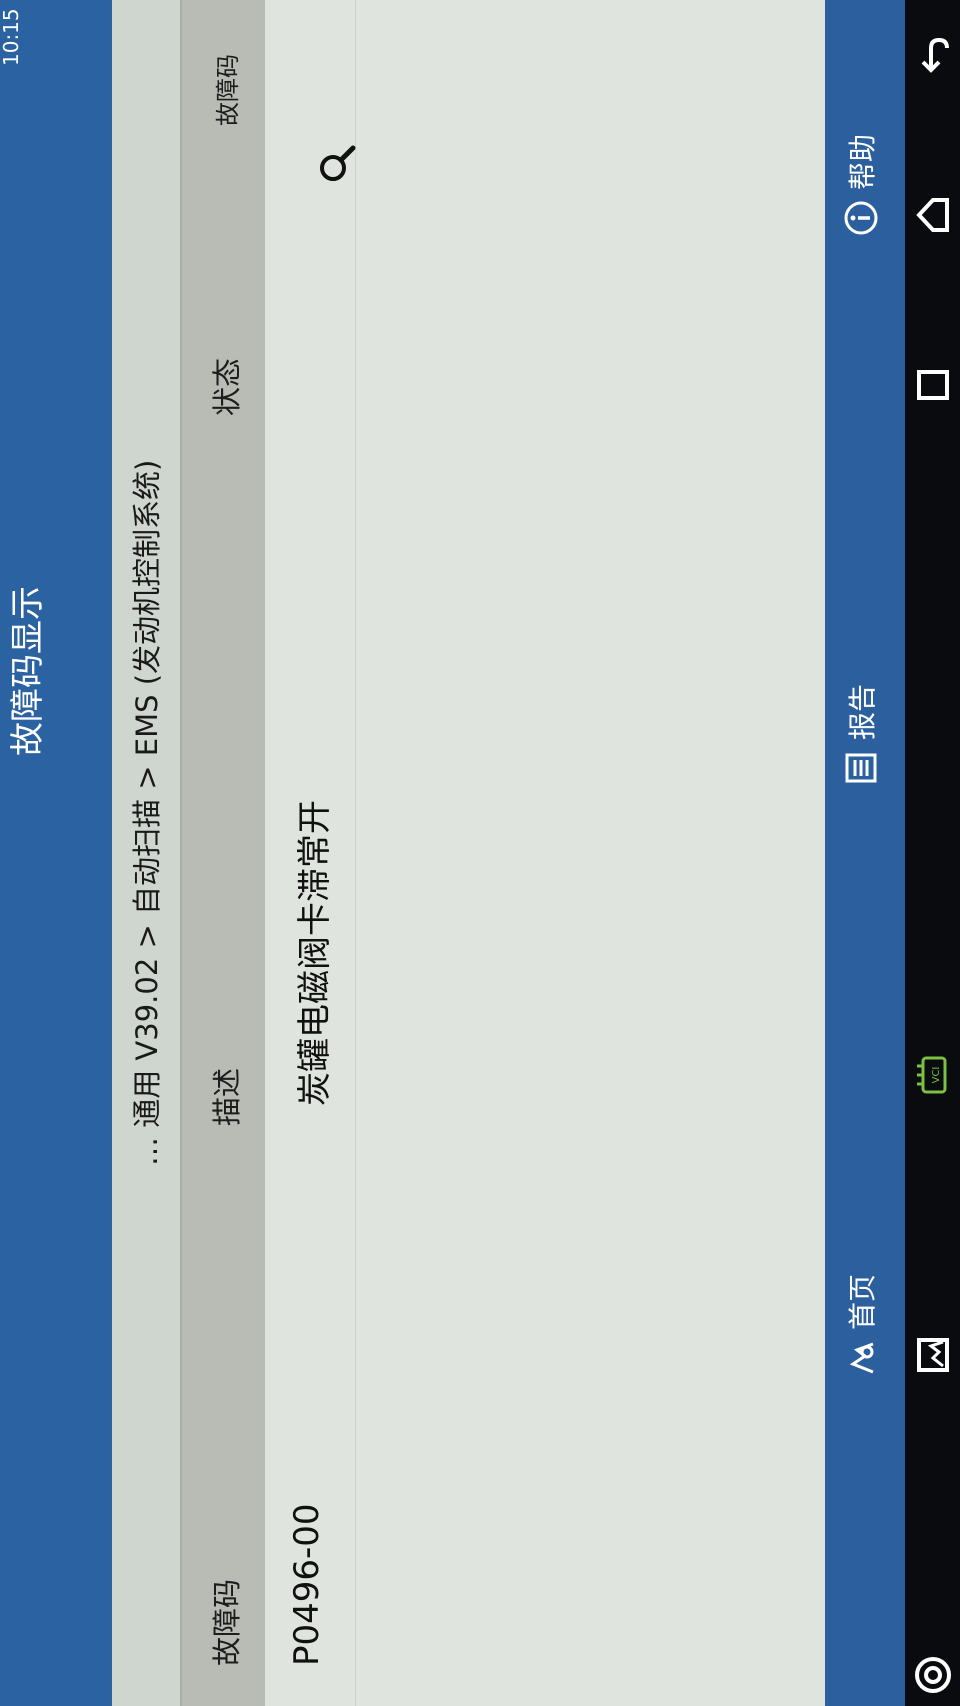 This screenshot has height=1706, width=960. Describe the element at coordinates (862, 711) in the screenshot. I see `report-label: 报告` at that location.